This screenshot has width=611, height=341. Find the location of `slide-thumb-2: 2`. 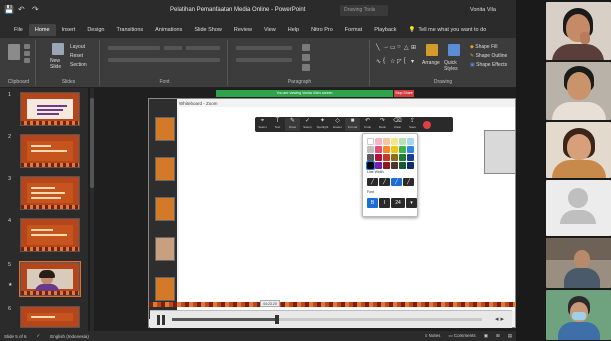

slide-thumb-2: 2 is located at coordinates (44, 154).